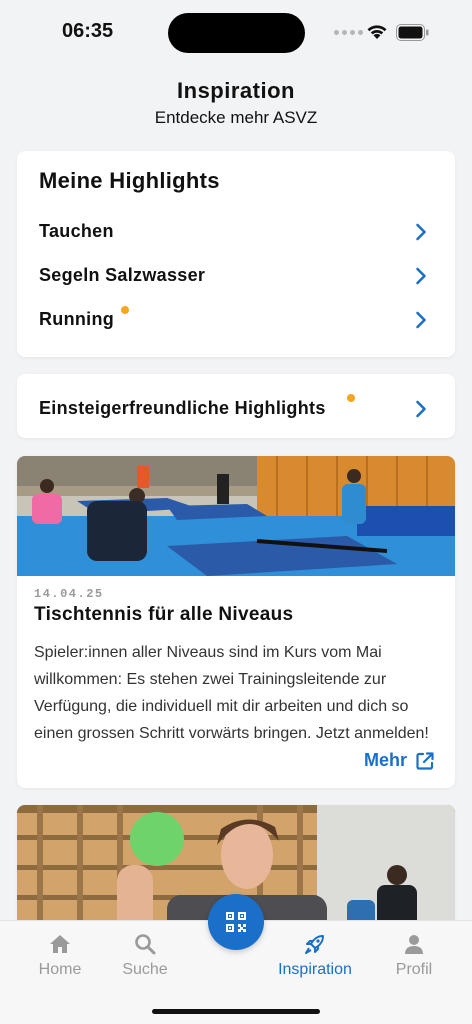  Describe the element at coordinates (414, 969) in the screenshot. I see `tab-label: Profil` at that location.